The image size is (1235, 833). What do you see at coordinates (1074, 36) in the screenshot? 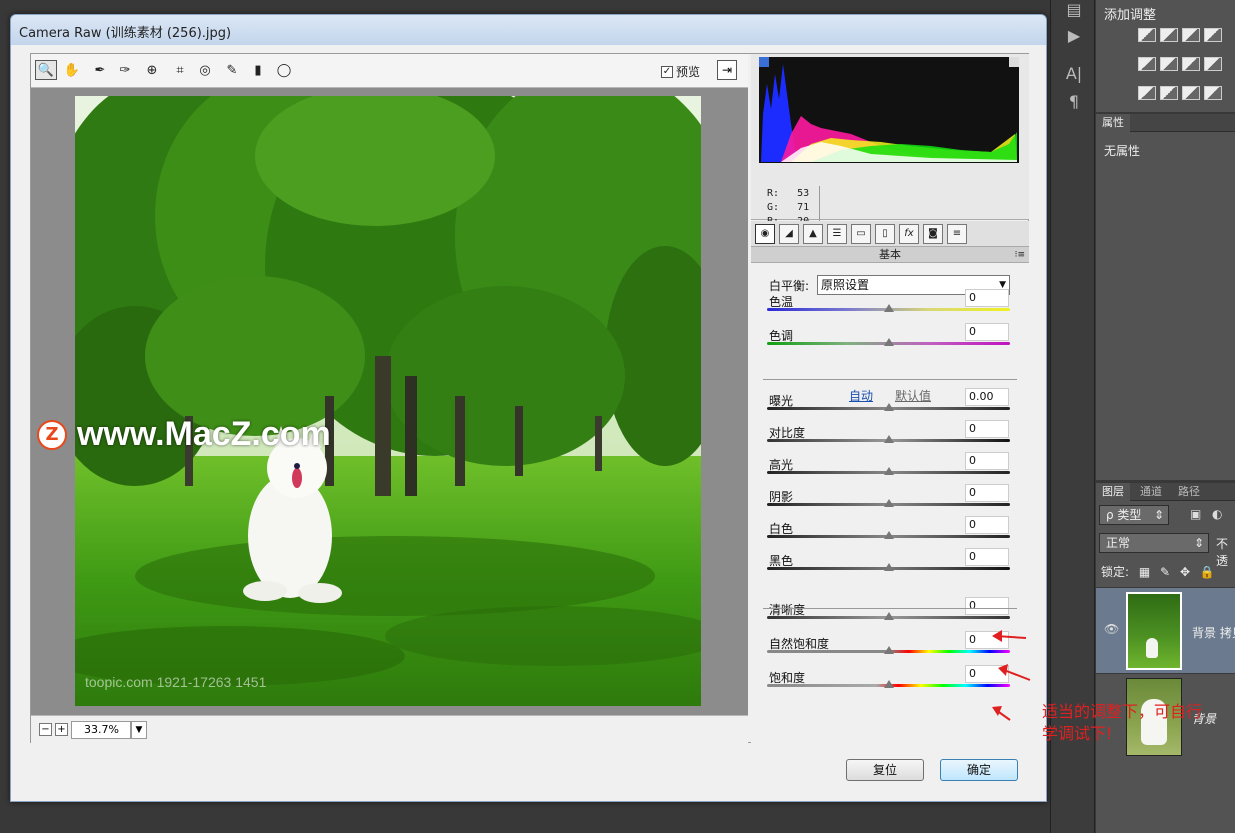
I see `actions-play-icon: ▶` at bounding box center [1074, 36].